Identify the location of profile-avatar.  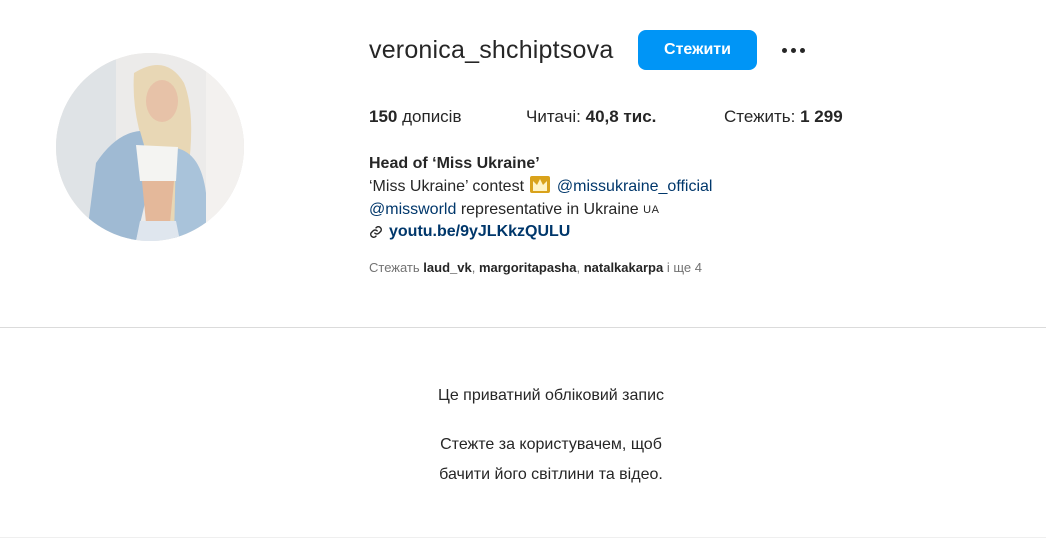
(150, 147).